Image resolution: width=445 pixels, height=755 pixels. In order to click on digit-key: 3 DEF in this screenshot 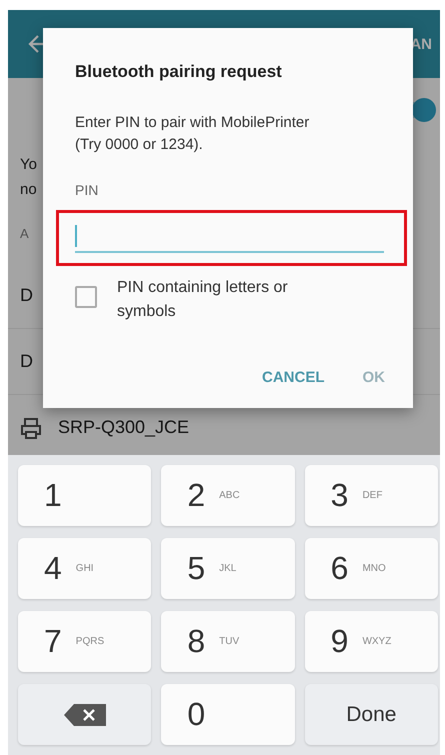, I will do `click(371, 495)`.